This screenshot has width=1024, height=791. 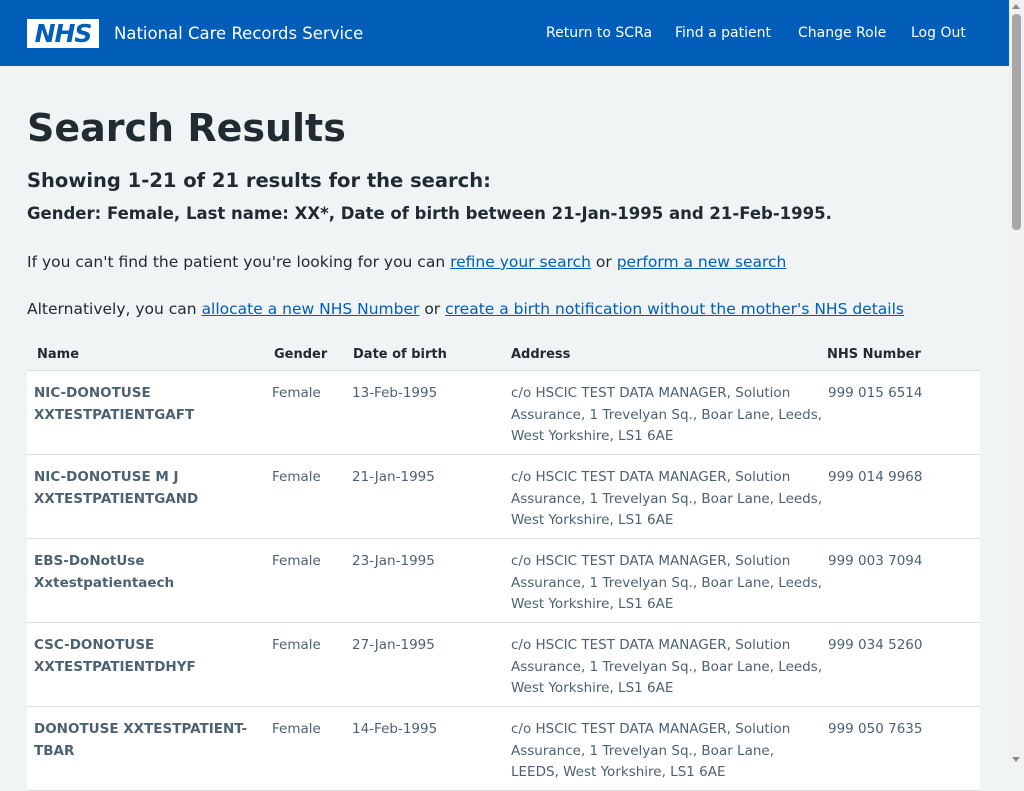 I want to click on allocate-nhs-number-link: allocate a new NHS Number, so click(x=311, y=309).